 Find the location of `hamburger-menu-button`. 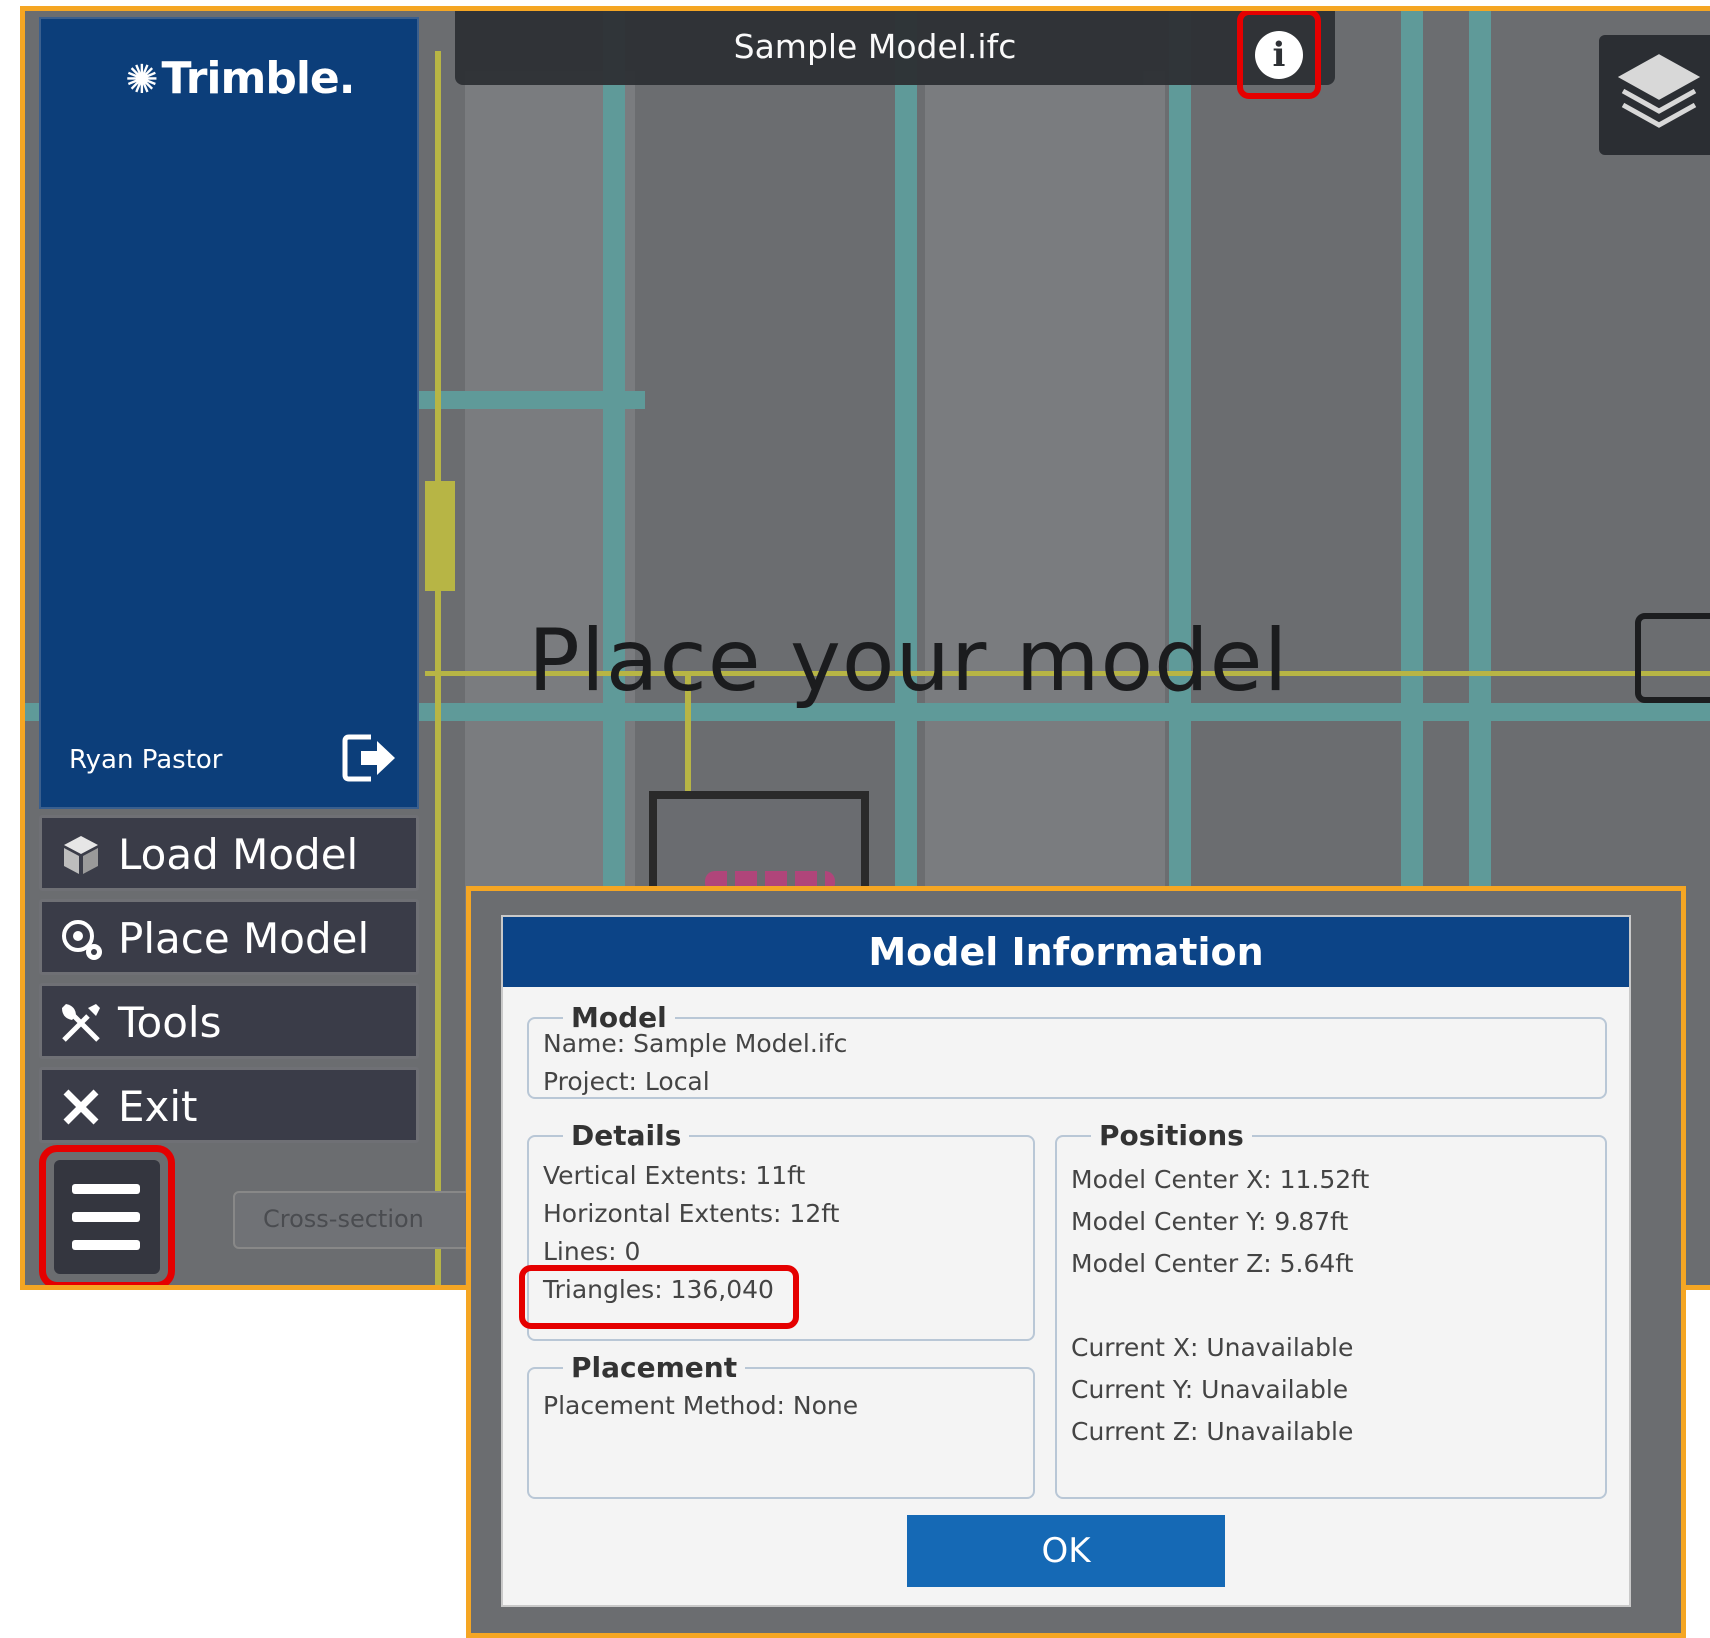

hamburger-menu-button is located at coordinates (107, 1217).